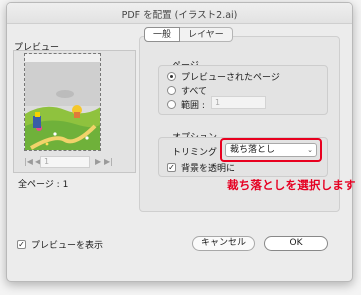 Image resolution: width=361 pixels, height=295 pixels. I want to click on window-title: PDF を配置 (イラスト2.ai), so click(179, 15).